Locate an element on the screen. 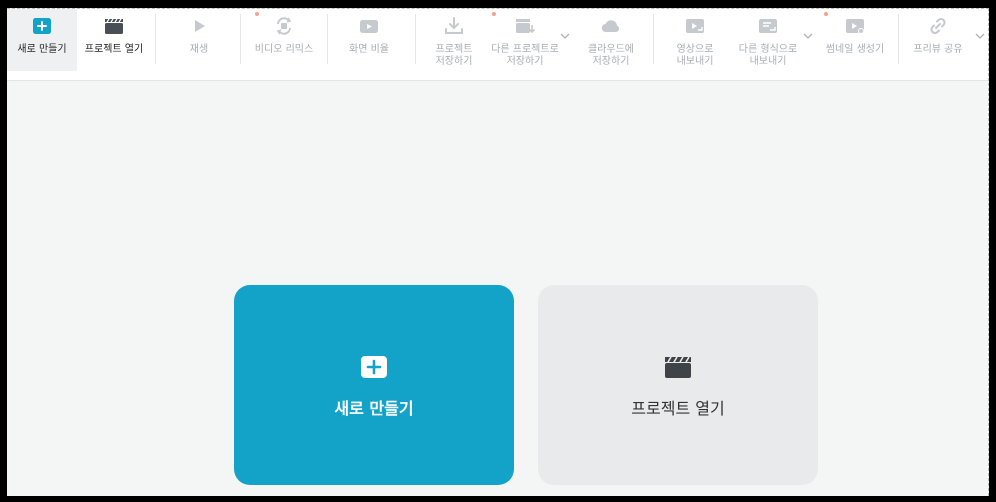  toolbar-video-remix-label: 비디오 리믹스 is located at coordinates (284, 49).